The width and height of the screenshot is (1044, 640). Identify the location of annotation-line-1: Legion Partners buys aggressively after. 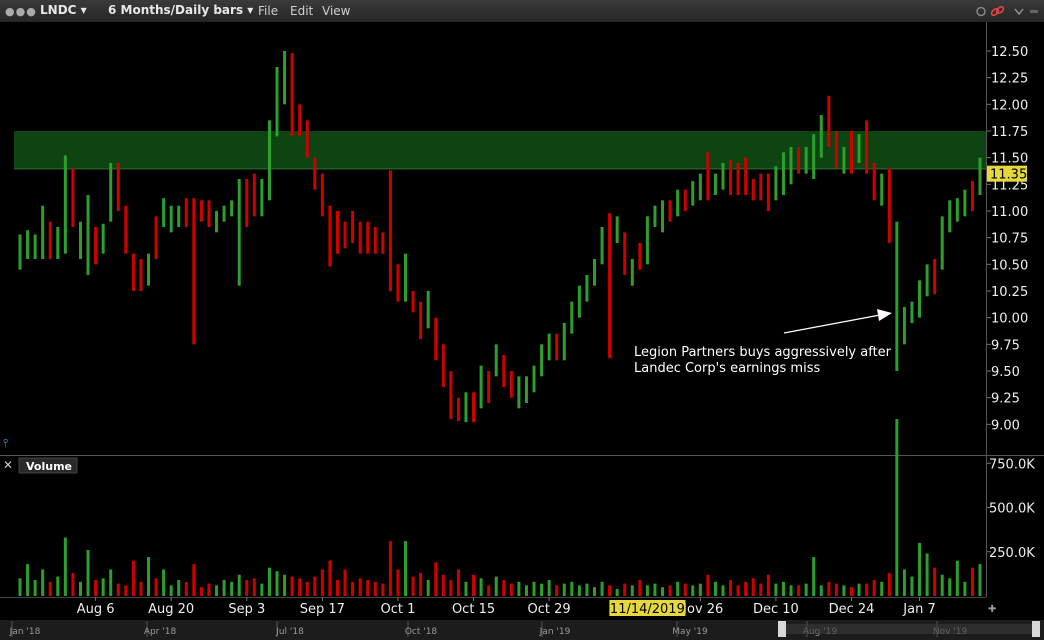
(763, 352).